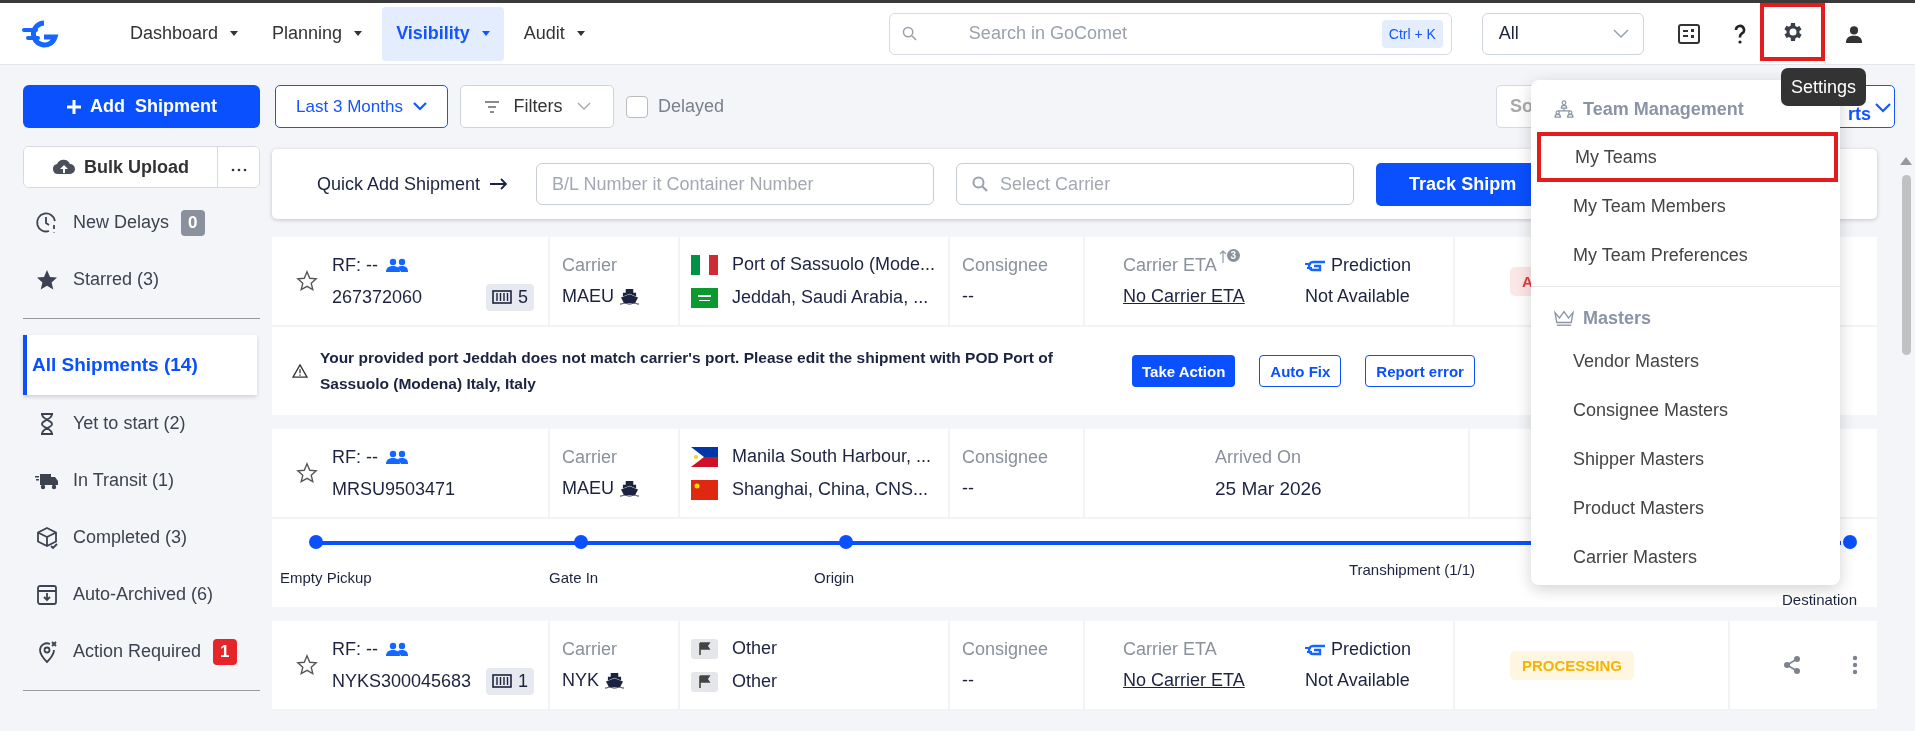 The image size is (1915, 731). I want to click on column-label: Arrived On, so click(1259, 457).